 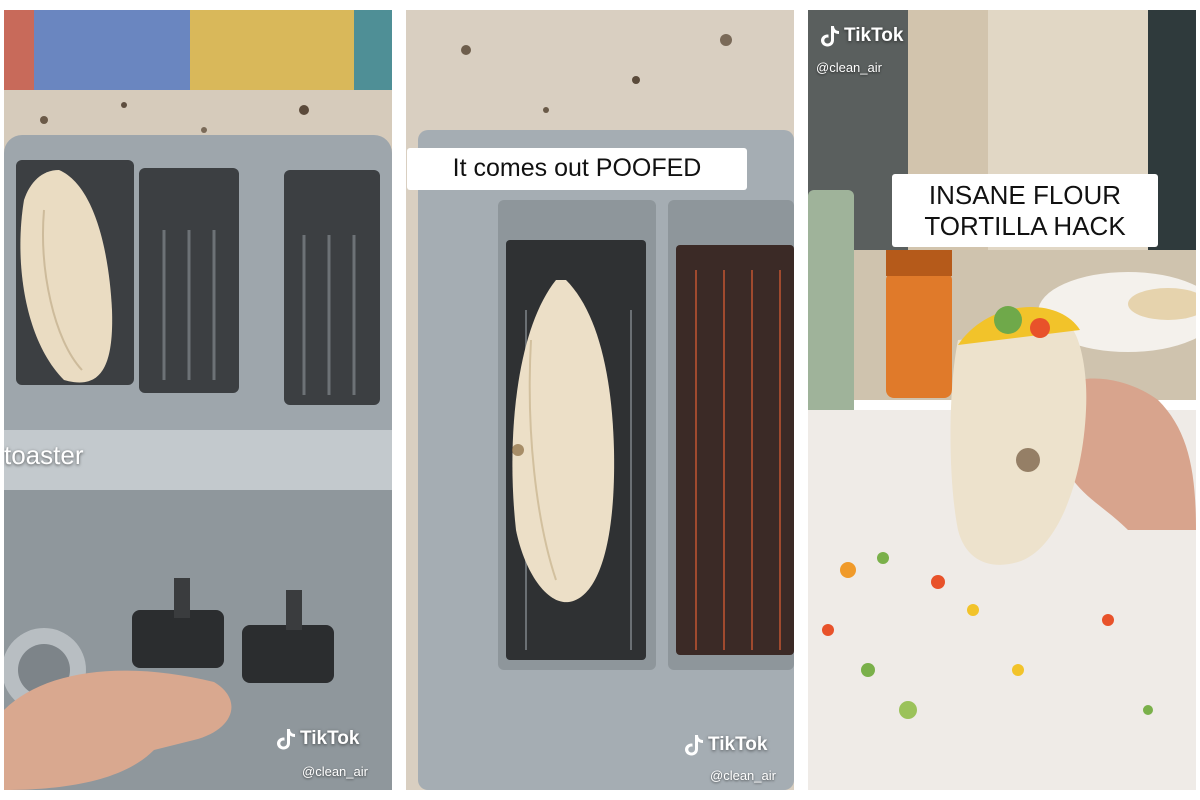 I want to click on caption-line-1: INSANE FLOUR, so click(x=1025, y=195).